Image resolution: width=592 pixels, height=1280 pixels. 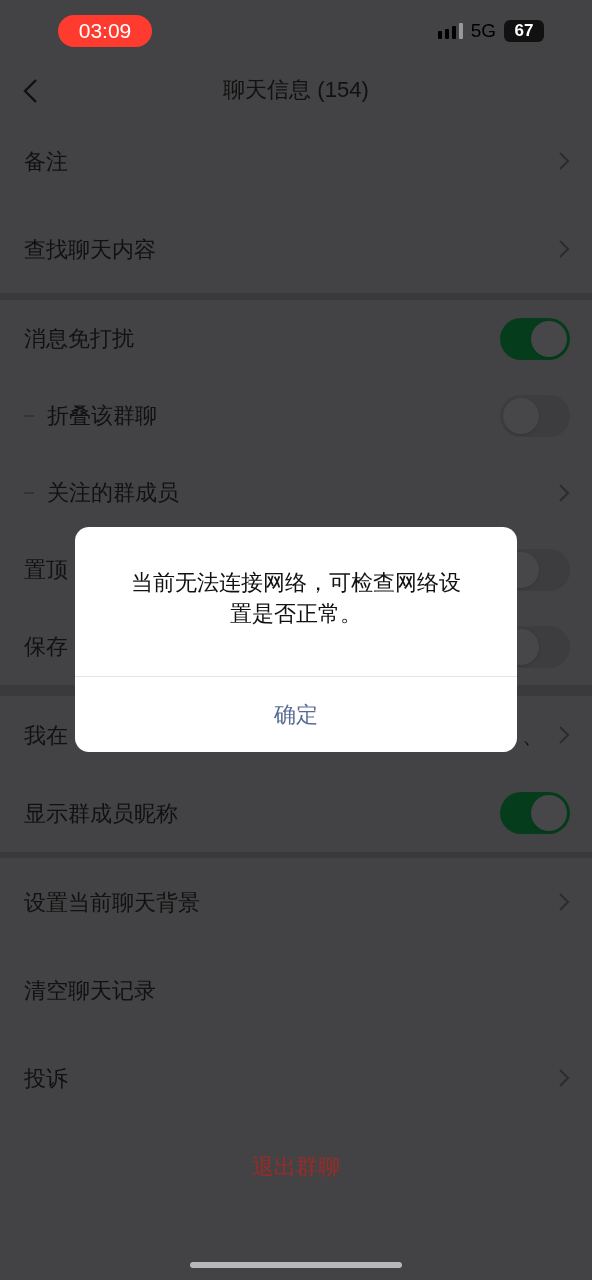 What do you see at coordinates (450, 31) in the screenshot?
I see `signal-icon` at bounding box center [450, 31].